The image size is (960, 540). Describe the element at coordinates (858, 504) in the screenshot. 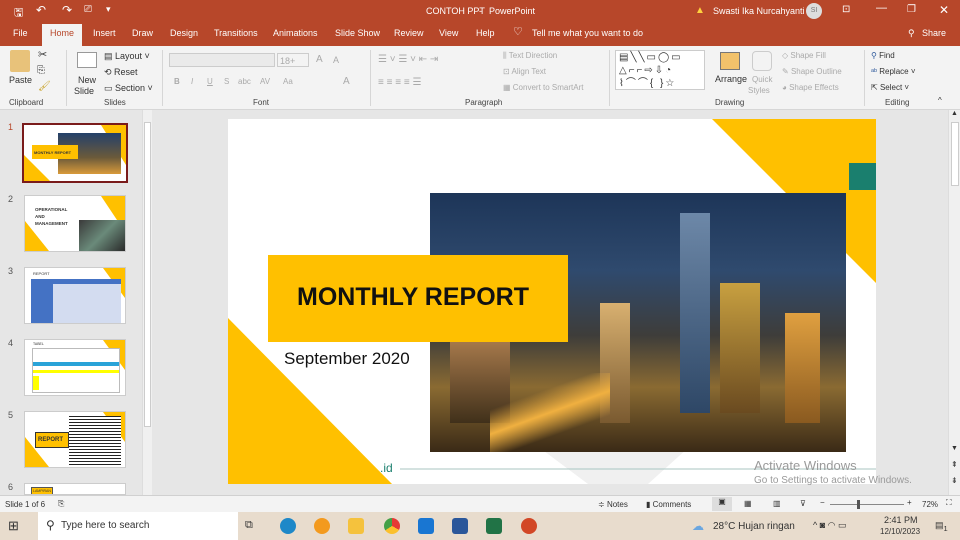

I see `zoom-slider-thumb` at that location.